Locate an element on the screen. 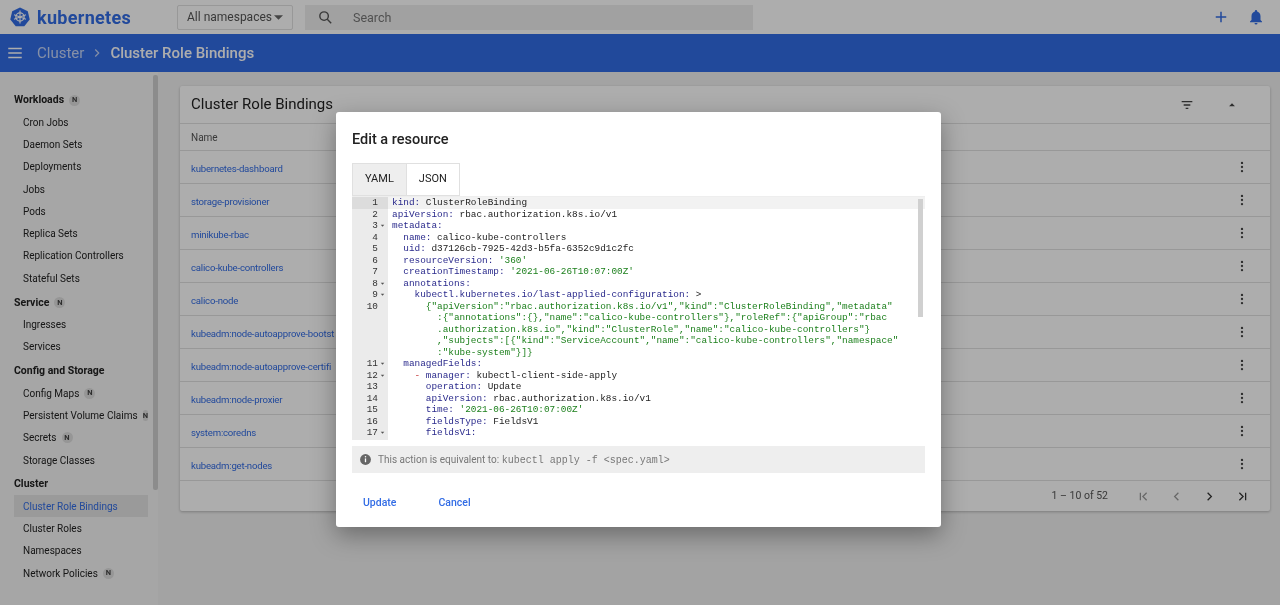 This screenshot has width=1280, height=605. search-icon is located at coordinates (325, 17).